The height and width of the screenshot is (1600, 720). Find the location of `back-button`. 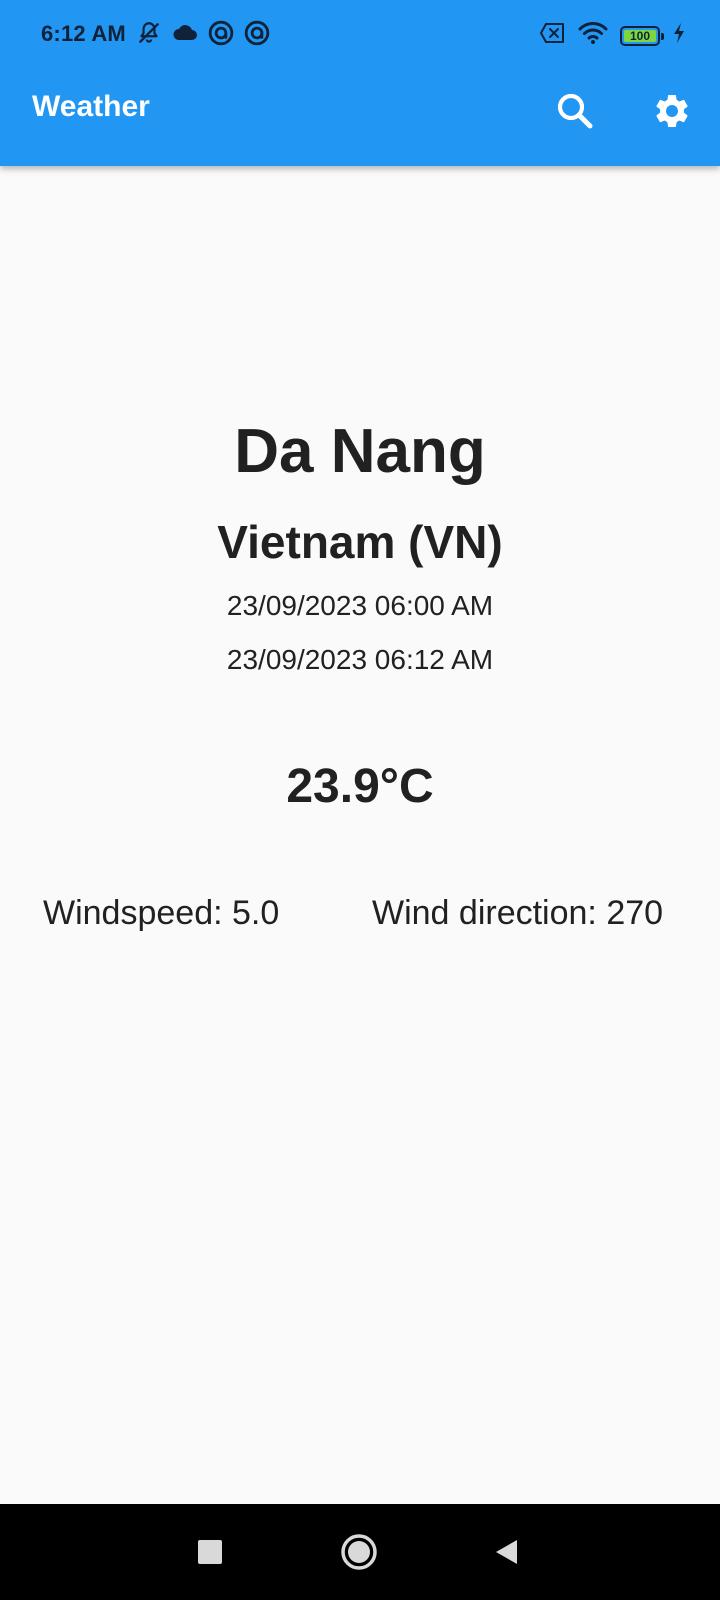

back-button is located at coordinates (506, 1552).